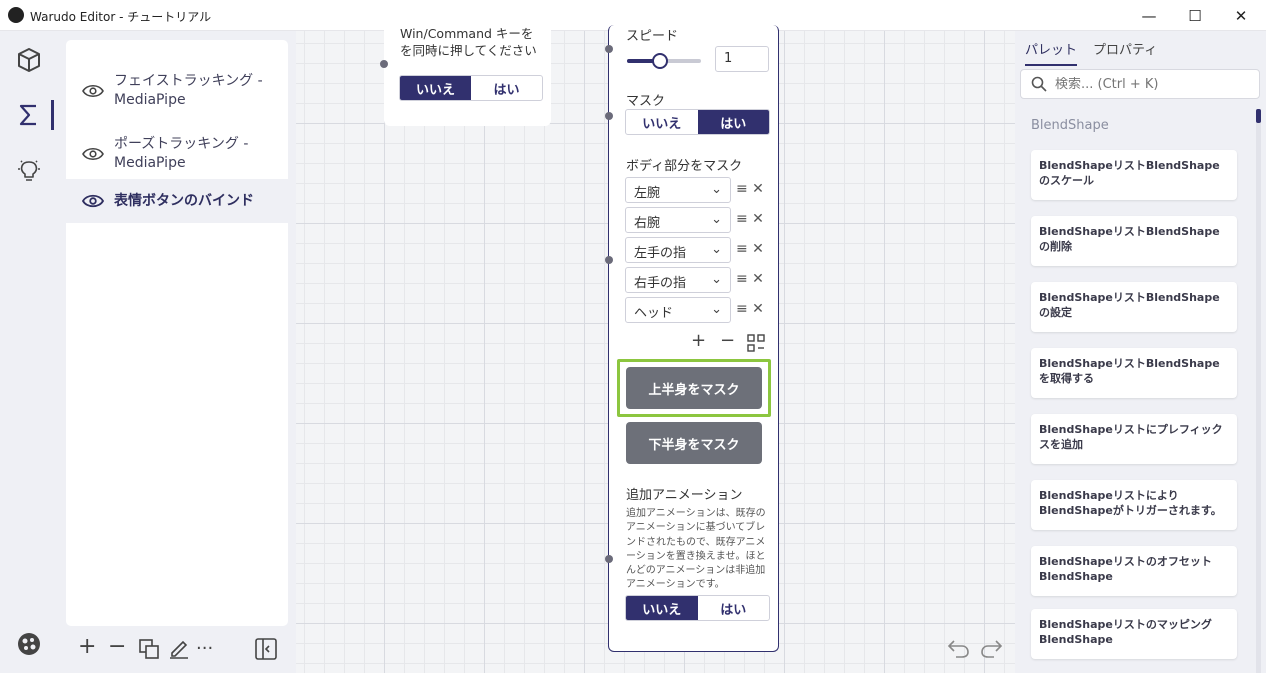 This screenshot has width=1266, height=673. What do you see at coordinates (678, 190) in the screenshot?
I see `body-part-select: 左腕 ⌄` at bounding box center [678, 190].